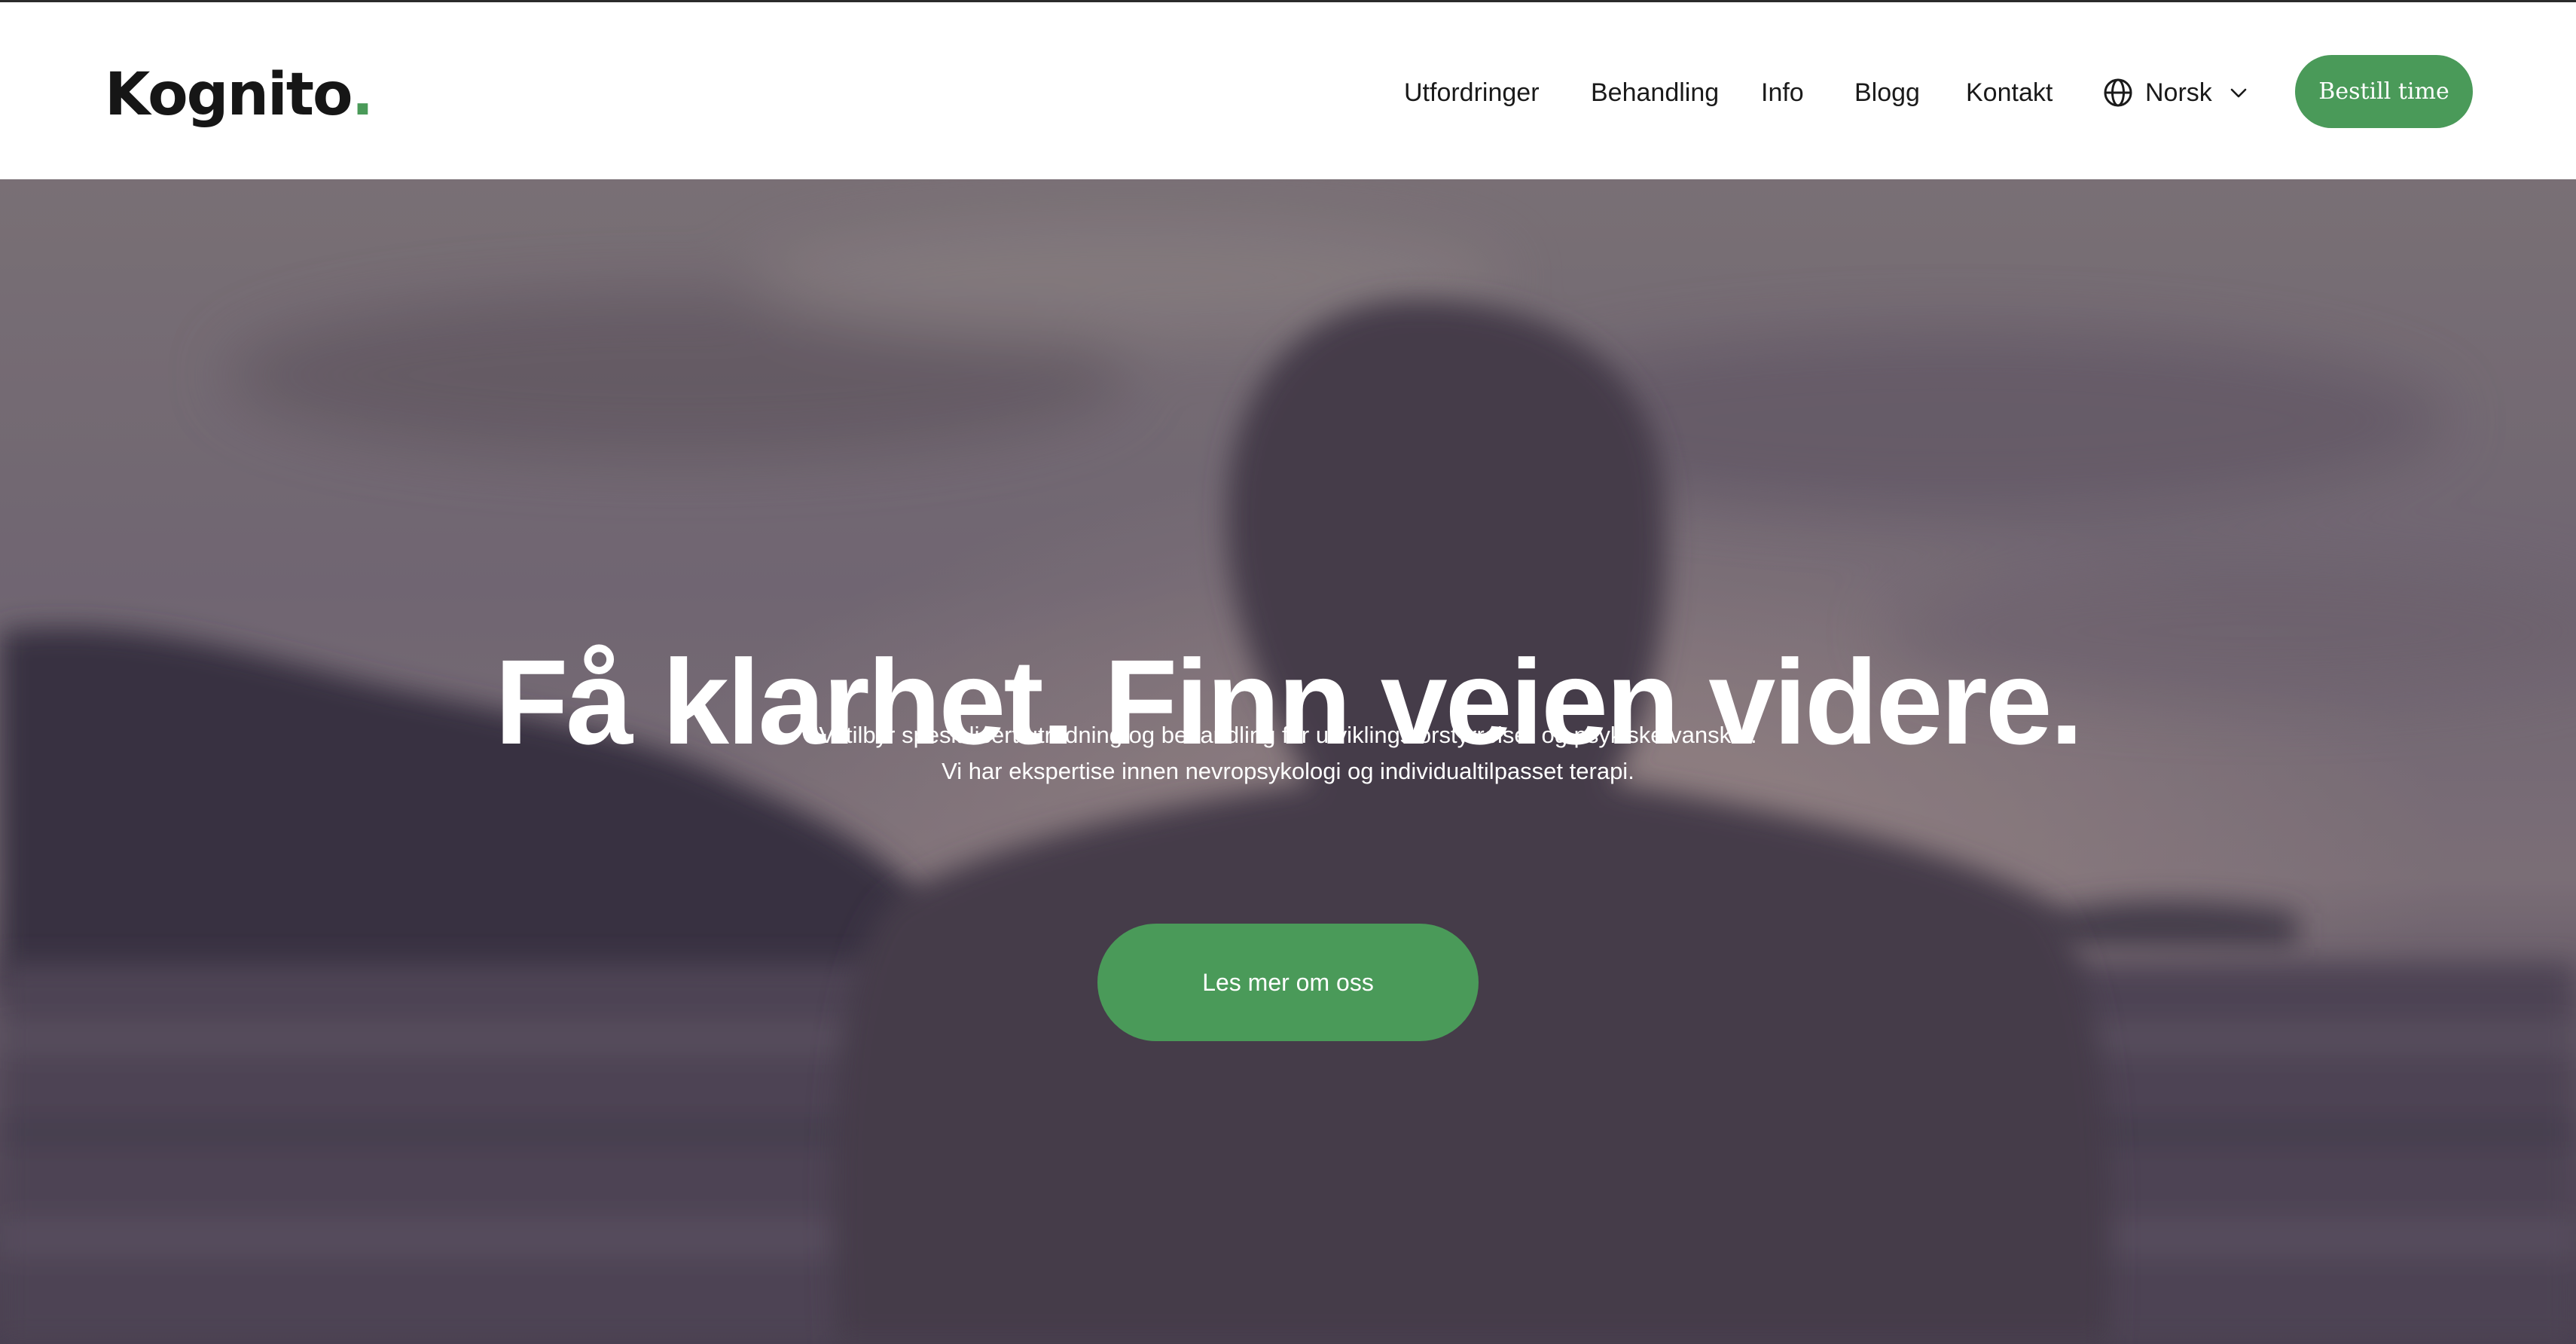 The width and height of the screenshot is (2576, 1344). What do you see at coordinates (2010, 92) in the screenshot?
I see `nav-item-kontakt: Kontakt` at bounding box center [2010, 92].